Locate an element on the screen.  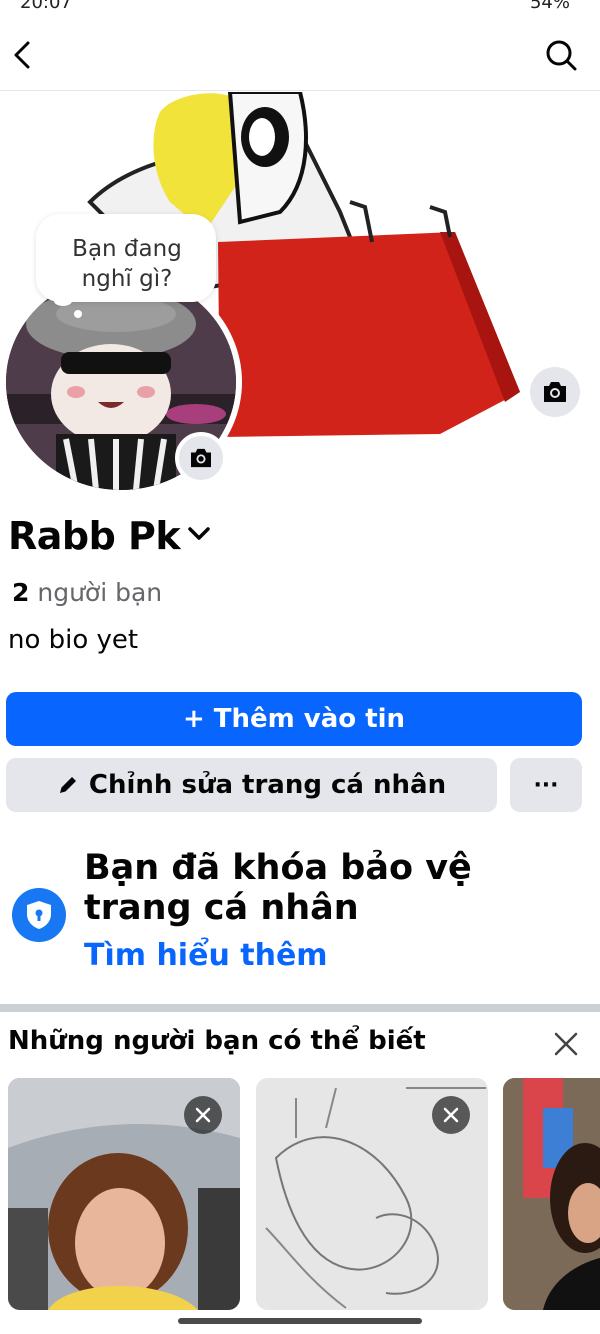
bubble-tail-dot is located at coordinates (78, 314).